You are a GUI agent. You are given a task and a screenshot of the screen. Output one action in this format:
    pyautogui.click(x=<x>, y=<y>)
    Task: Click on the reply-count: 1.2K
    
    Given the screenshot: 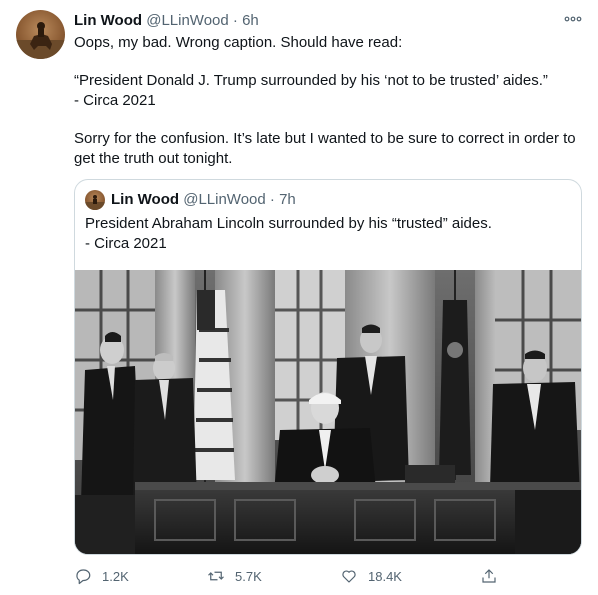 What is the action you would take?
    pyautogui.click(x=115, y=576)
    